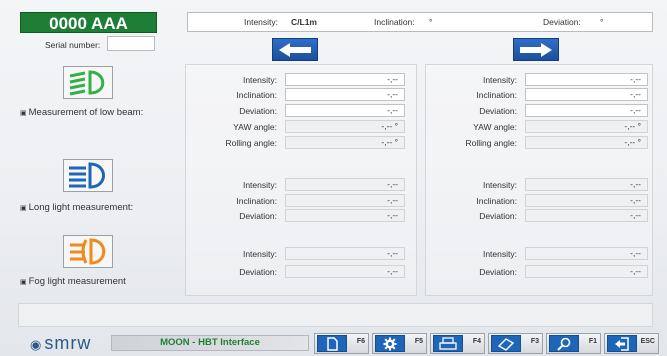 This screenshot has height=356, width=667. I want to click on low-beam-button, so click(88, 82).